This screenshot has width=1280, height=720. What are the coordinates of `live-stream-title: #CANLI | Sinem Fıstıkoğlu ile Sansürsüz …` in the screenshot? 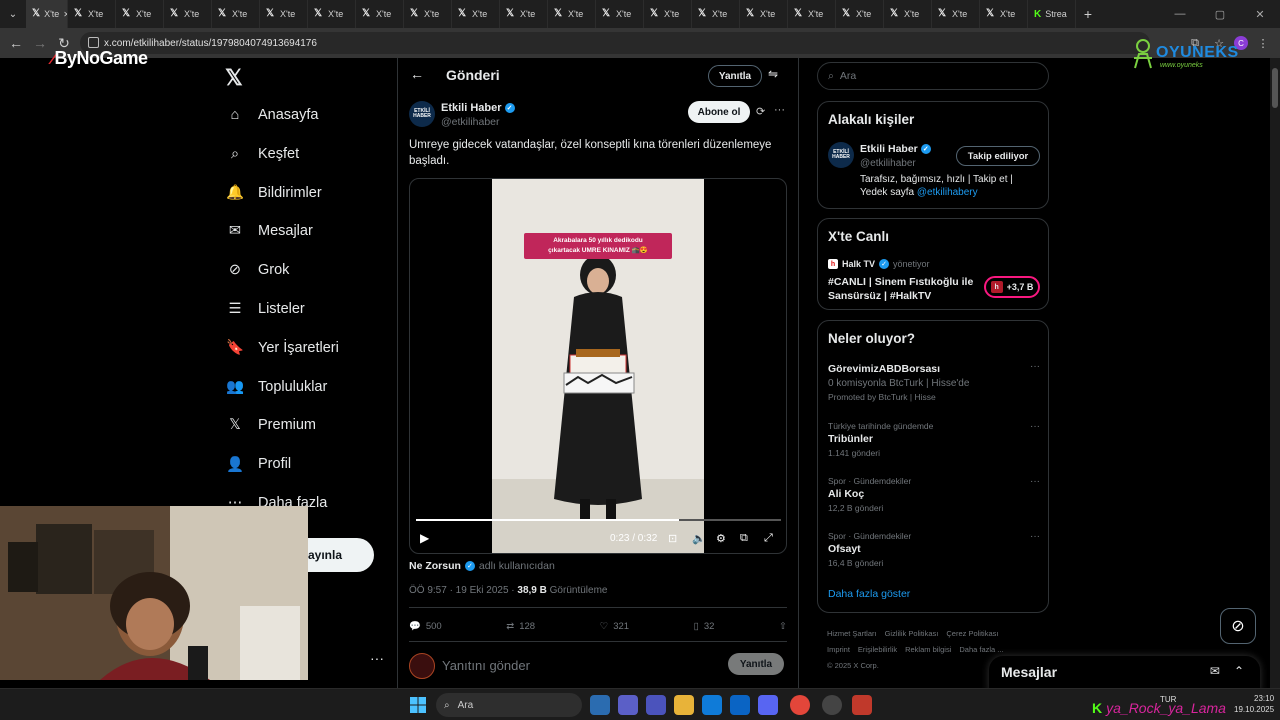 It's located at (903, 289).